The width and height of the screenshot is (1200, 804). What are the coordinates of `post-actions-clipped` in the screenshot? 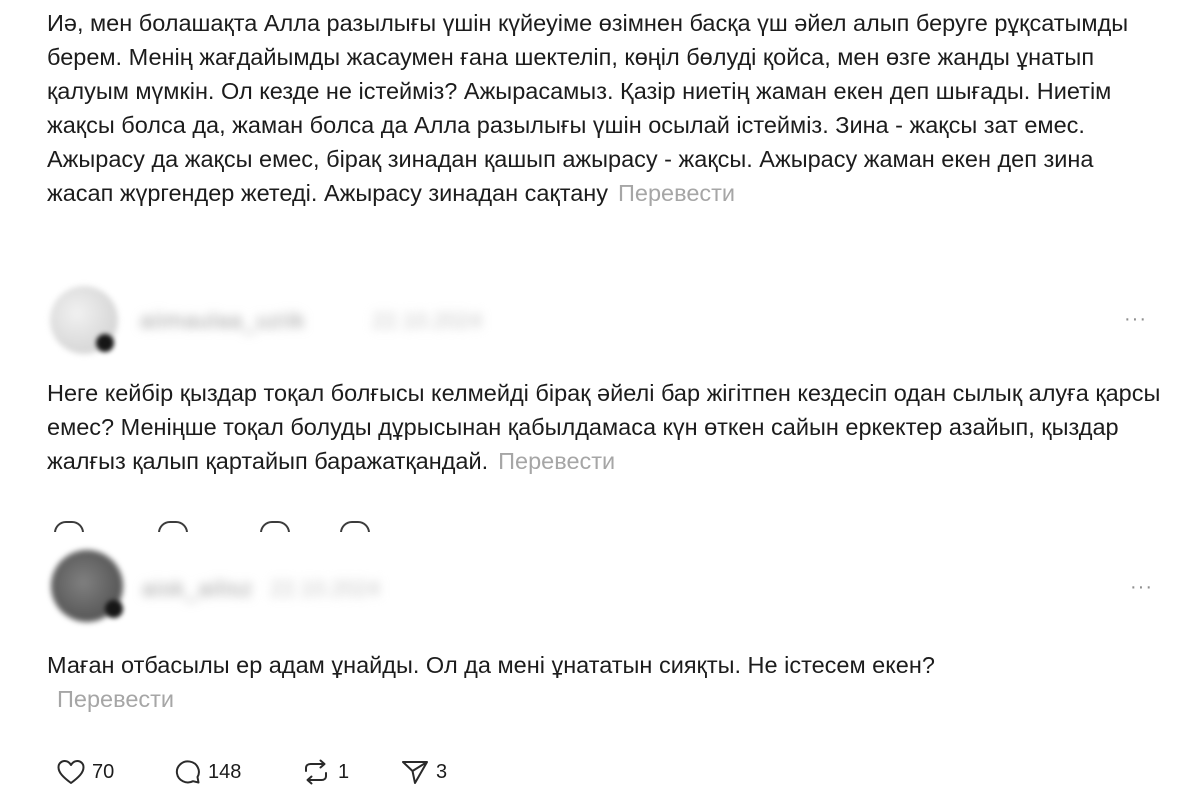 It's located at (250, 526).